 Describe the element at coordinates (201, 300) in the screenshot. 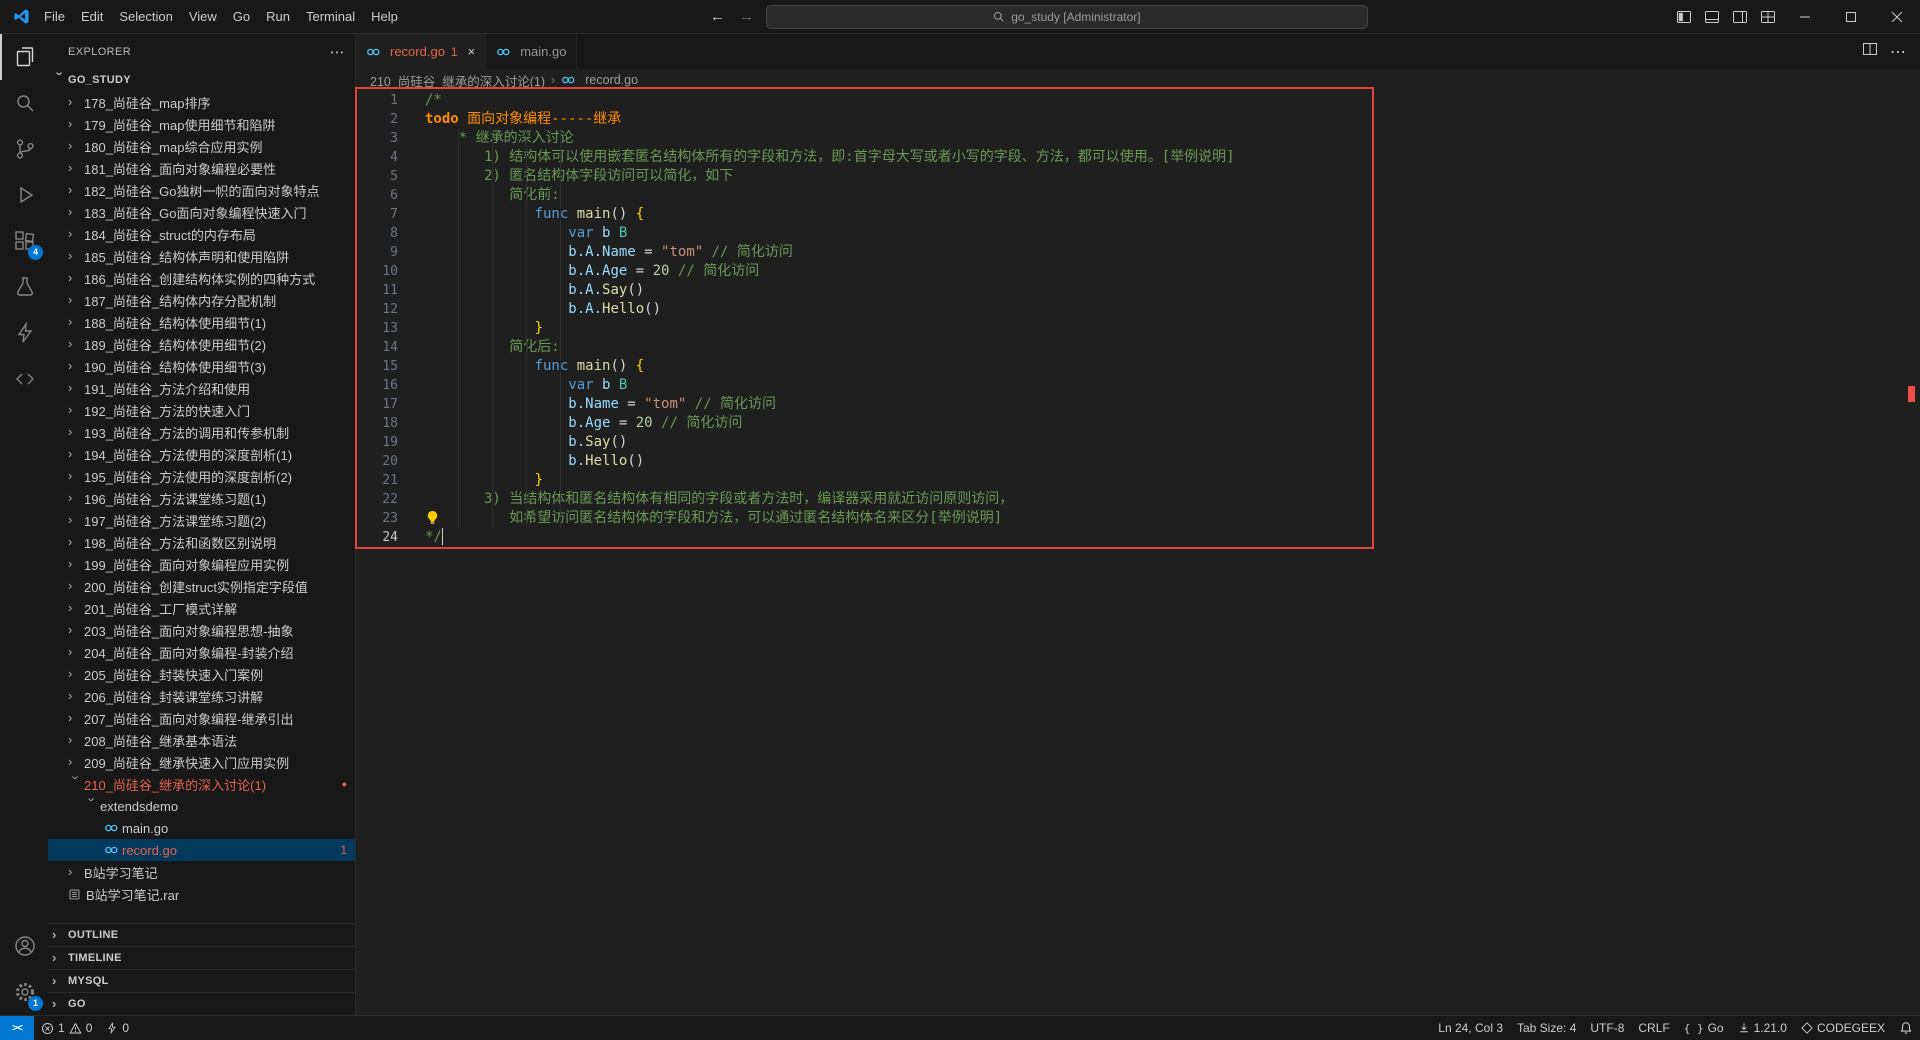

I see `tree-folder: › 187_尚硅谷_结构体内存分配机制` at that location.